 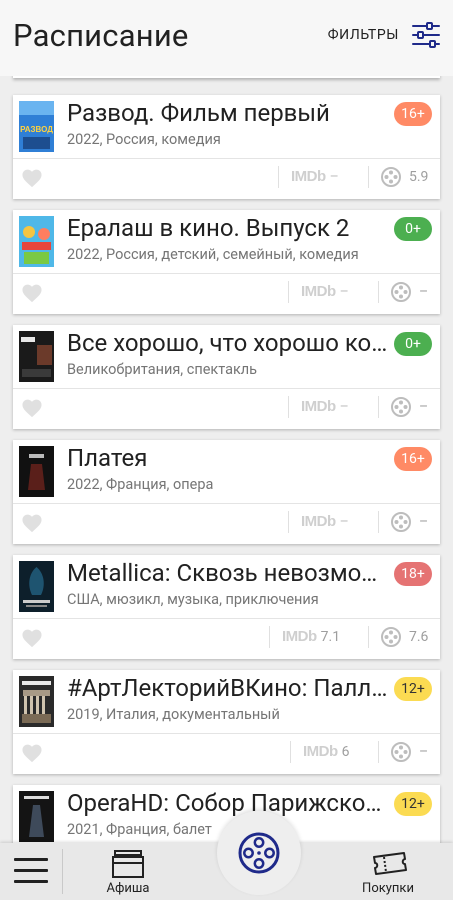 I want to click on movie-title: Ералаш в кино. Выпуск 2, so click(x=208, y=228).